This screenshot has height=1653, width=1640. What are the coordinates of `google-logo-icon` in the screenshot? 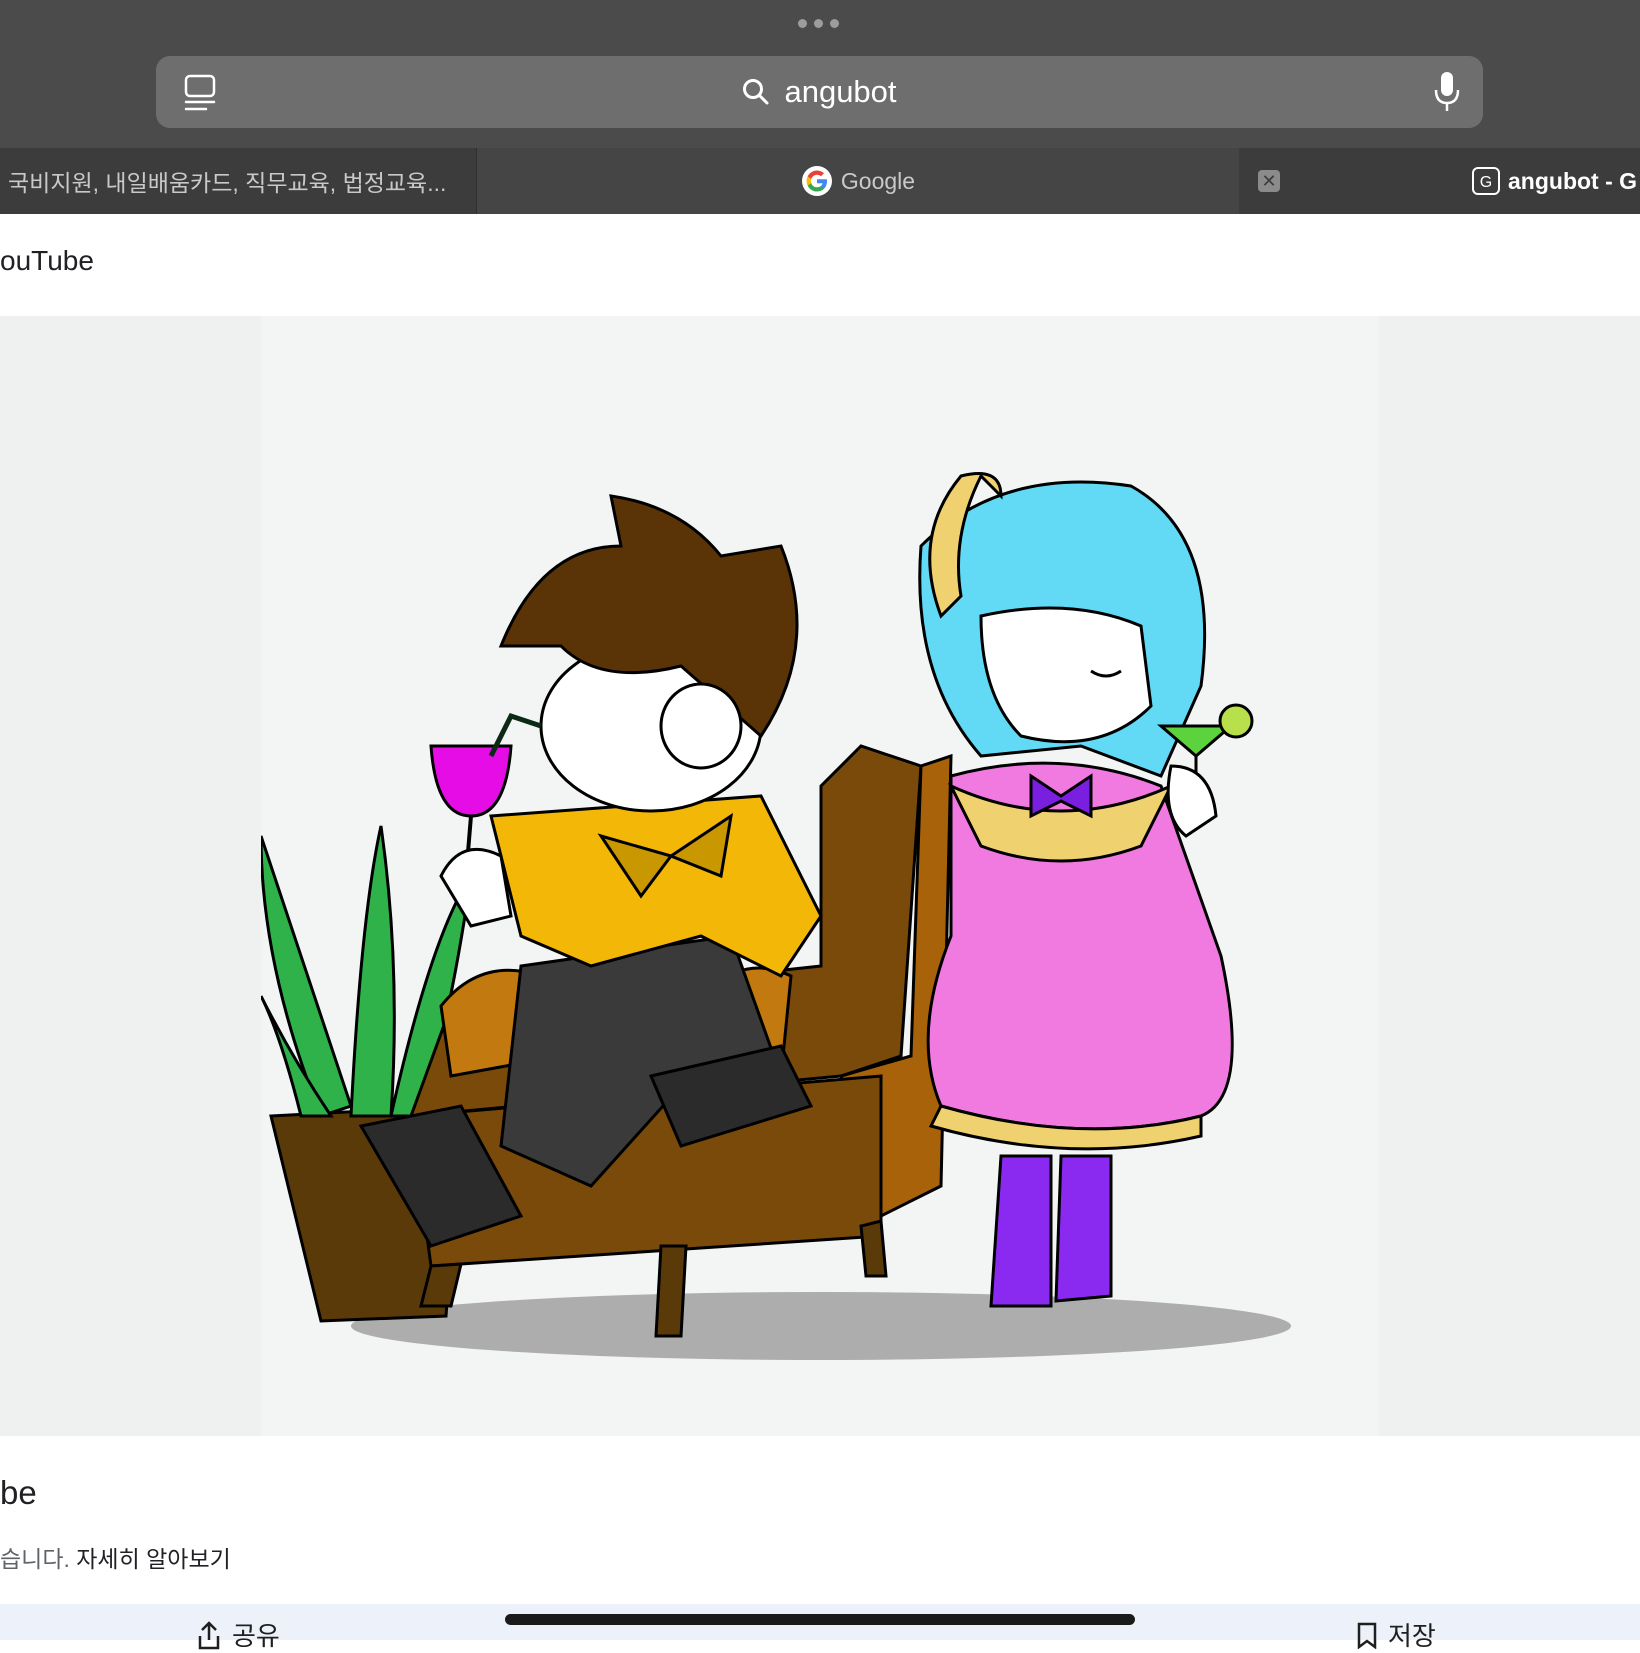 It's located at (816, 181).